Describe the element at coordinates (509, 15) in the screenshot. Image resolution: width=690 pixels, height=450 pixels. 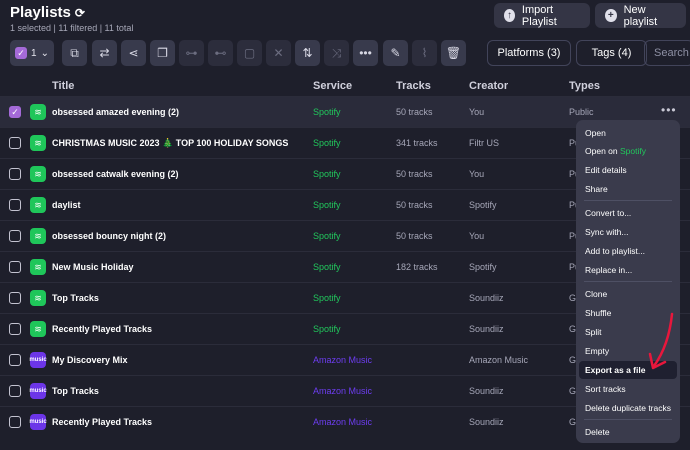
I see `cloud-upload-icon: ↑` at that location.